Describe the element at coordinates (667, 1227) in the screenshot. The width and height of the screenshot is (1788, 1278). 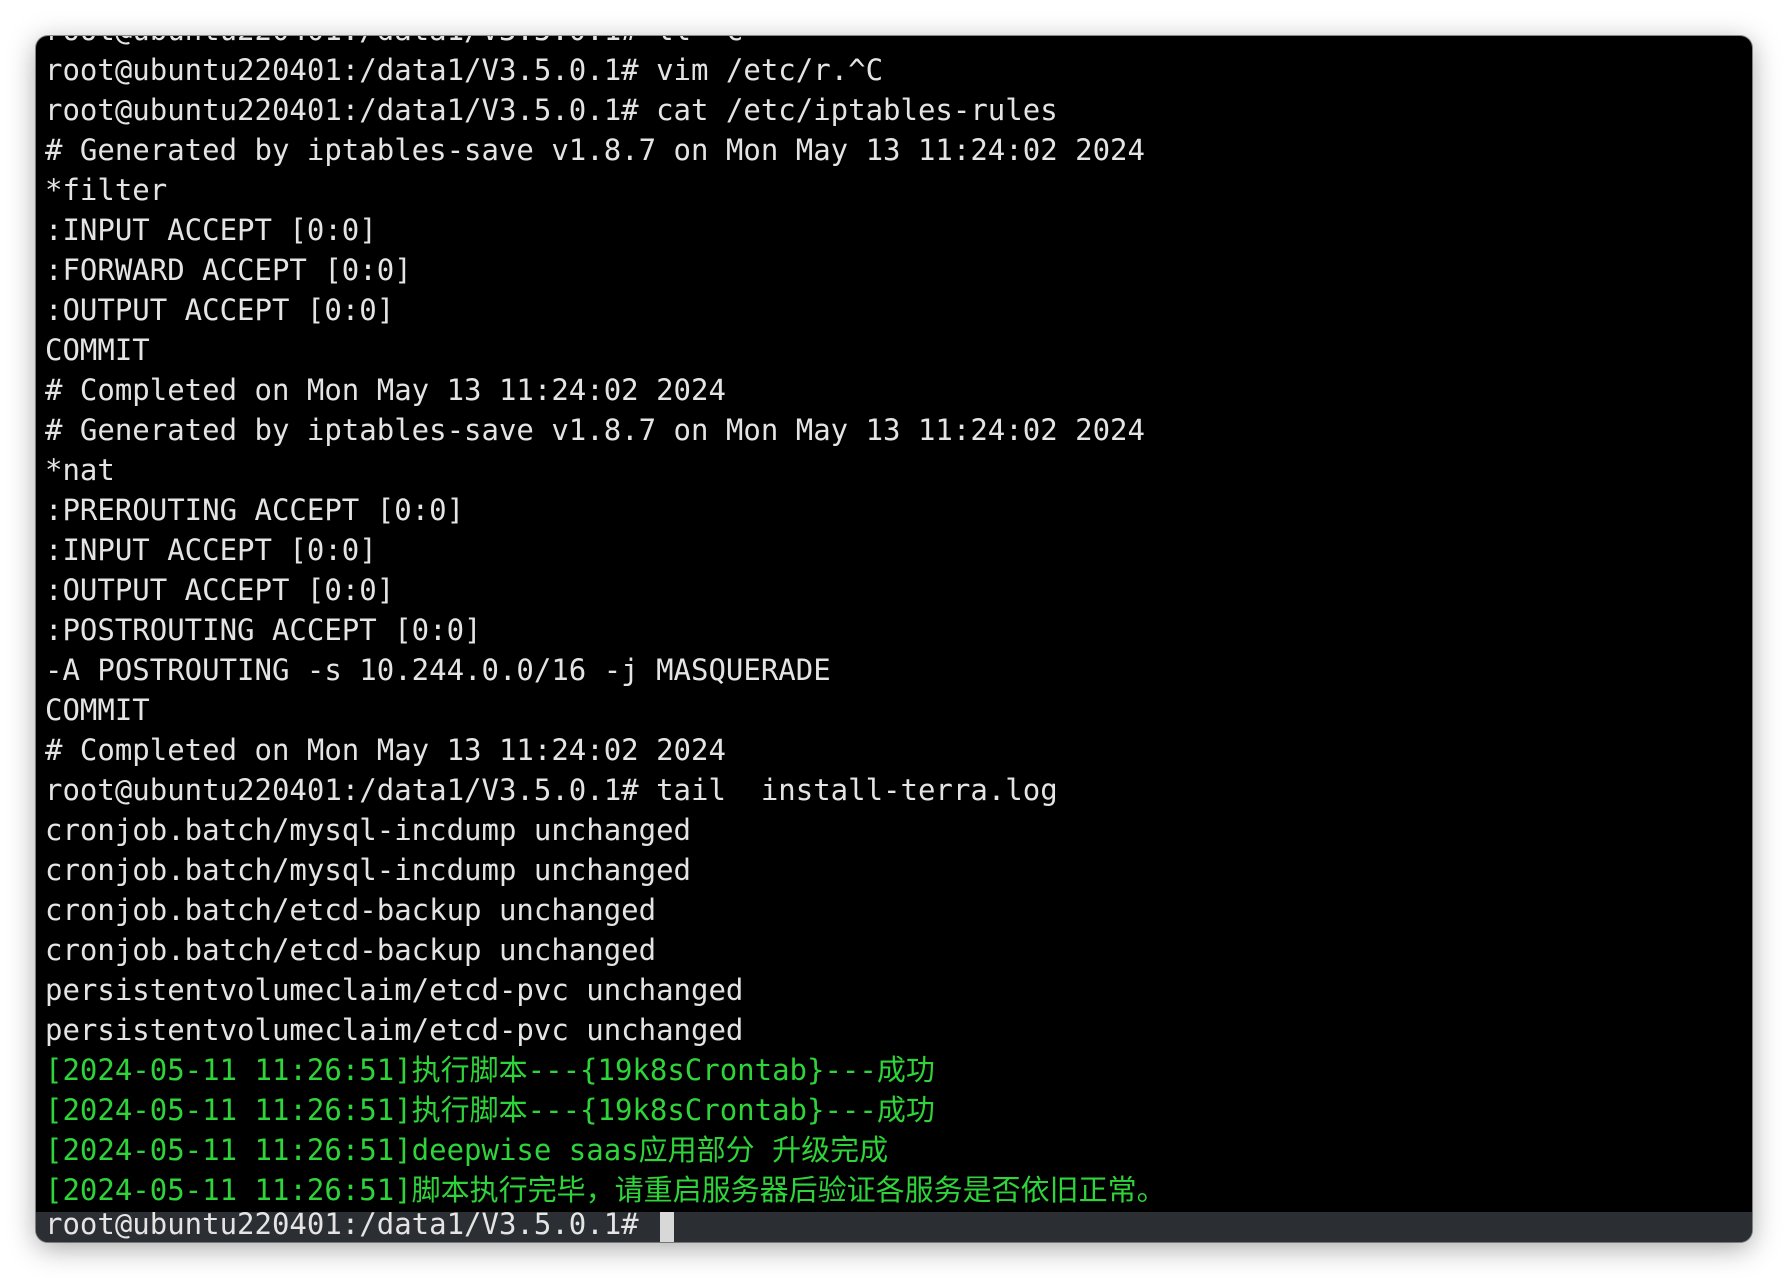
I see `text-cursor` at that location.